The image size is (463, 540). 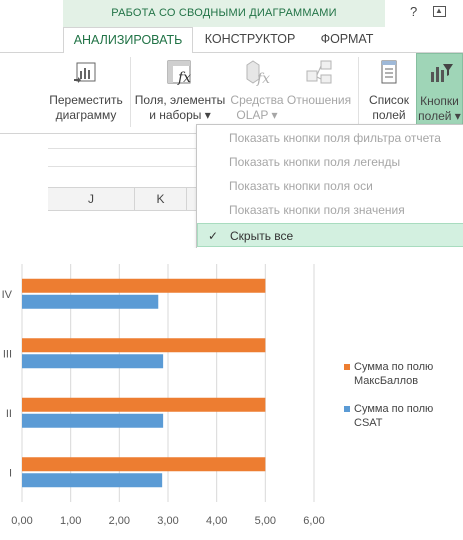 I want to click on legend-item-max-score: Сумма по полю МаксБаллов, so click(x=403, y=374).